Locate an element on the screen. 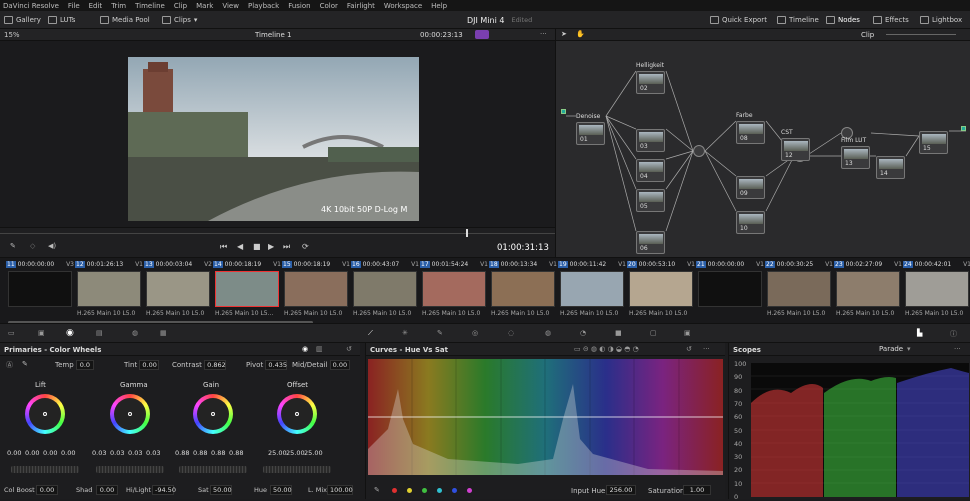 This screenshot has height=501, width=970. timeline-button: Timeline is located at coordinates (798, 20).